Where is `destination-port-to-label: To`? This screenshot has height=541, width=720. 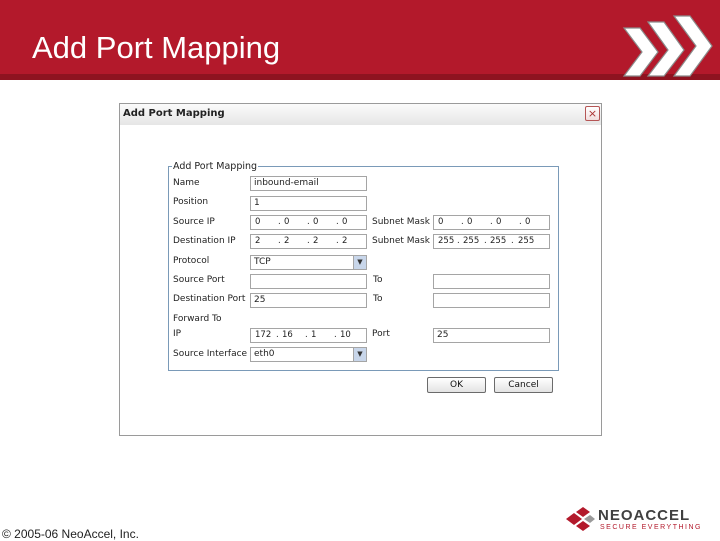
destination-port-to-label: To is located at coordinates (378, 299).